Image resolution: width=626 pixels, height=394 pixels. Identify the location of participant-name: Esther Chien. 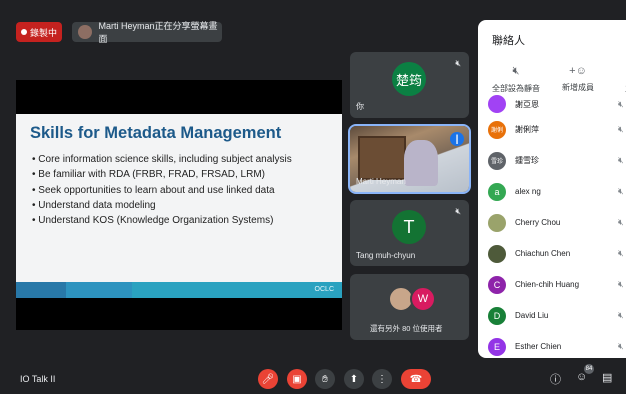
(538, 346).